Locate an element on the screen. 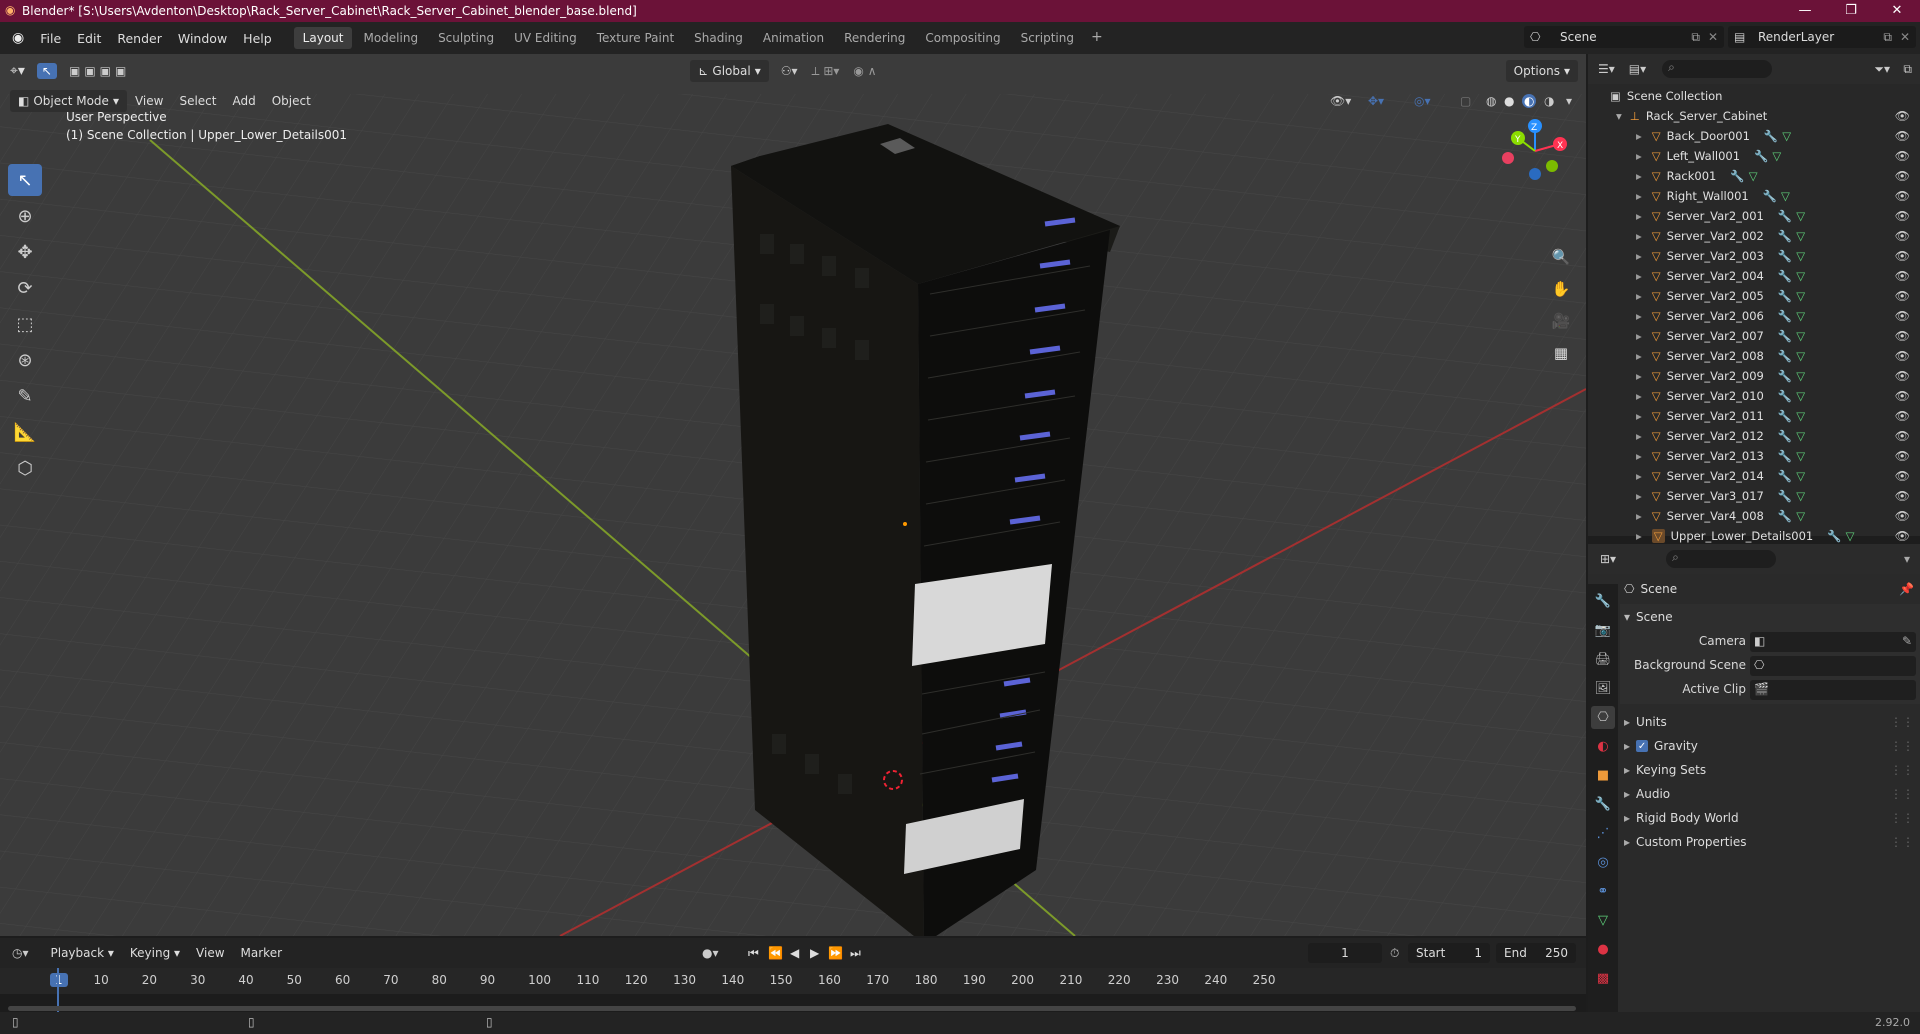  section-rigid-body-world: ▸ Rigid Body World ⋮⋮ is located at coordinates (1770, 818).